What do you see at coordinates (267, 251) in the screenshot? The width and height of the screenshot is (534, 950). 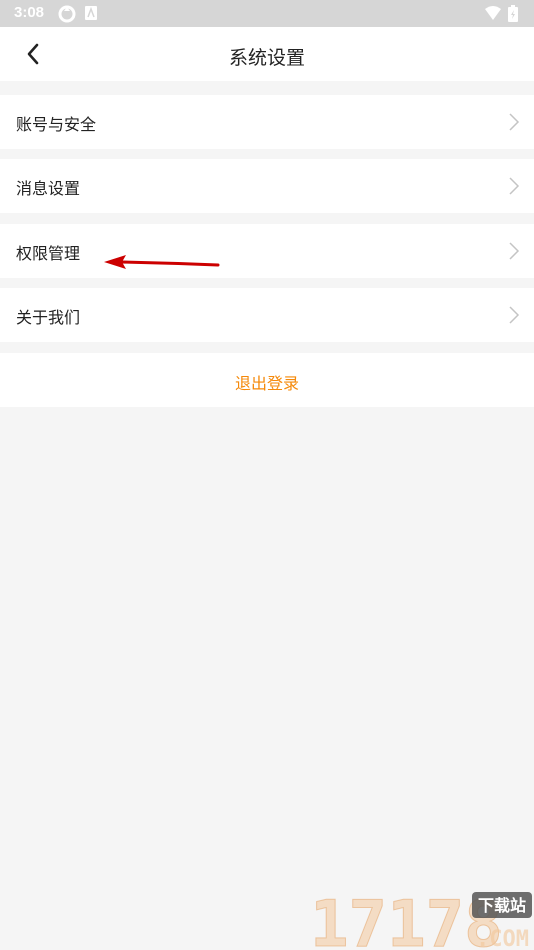 I see `menu-item-permission-management: 权限管理` at bounding box center [267, 251].